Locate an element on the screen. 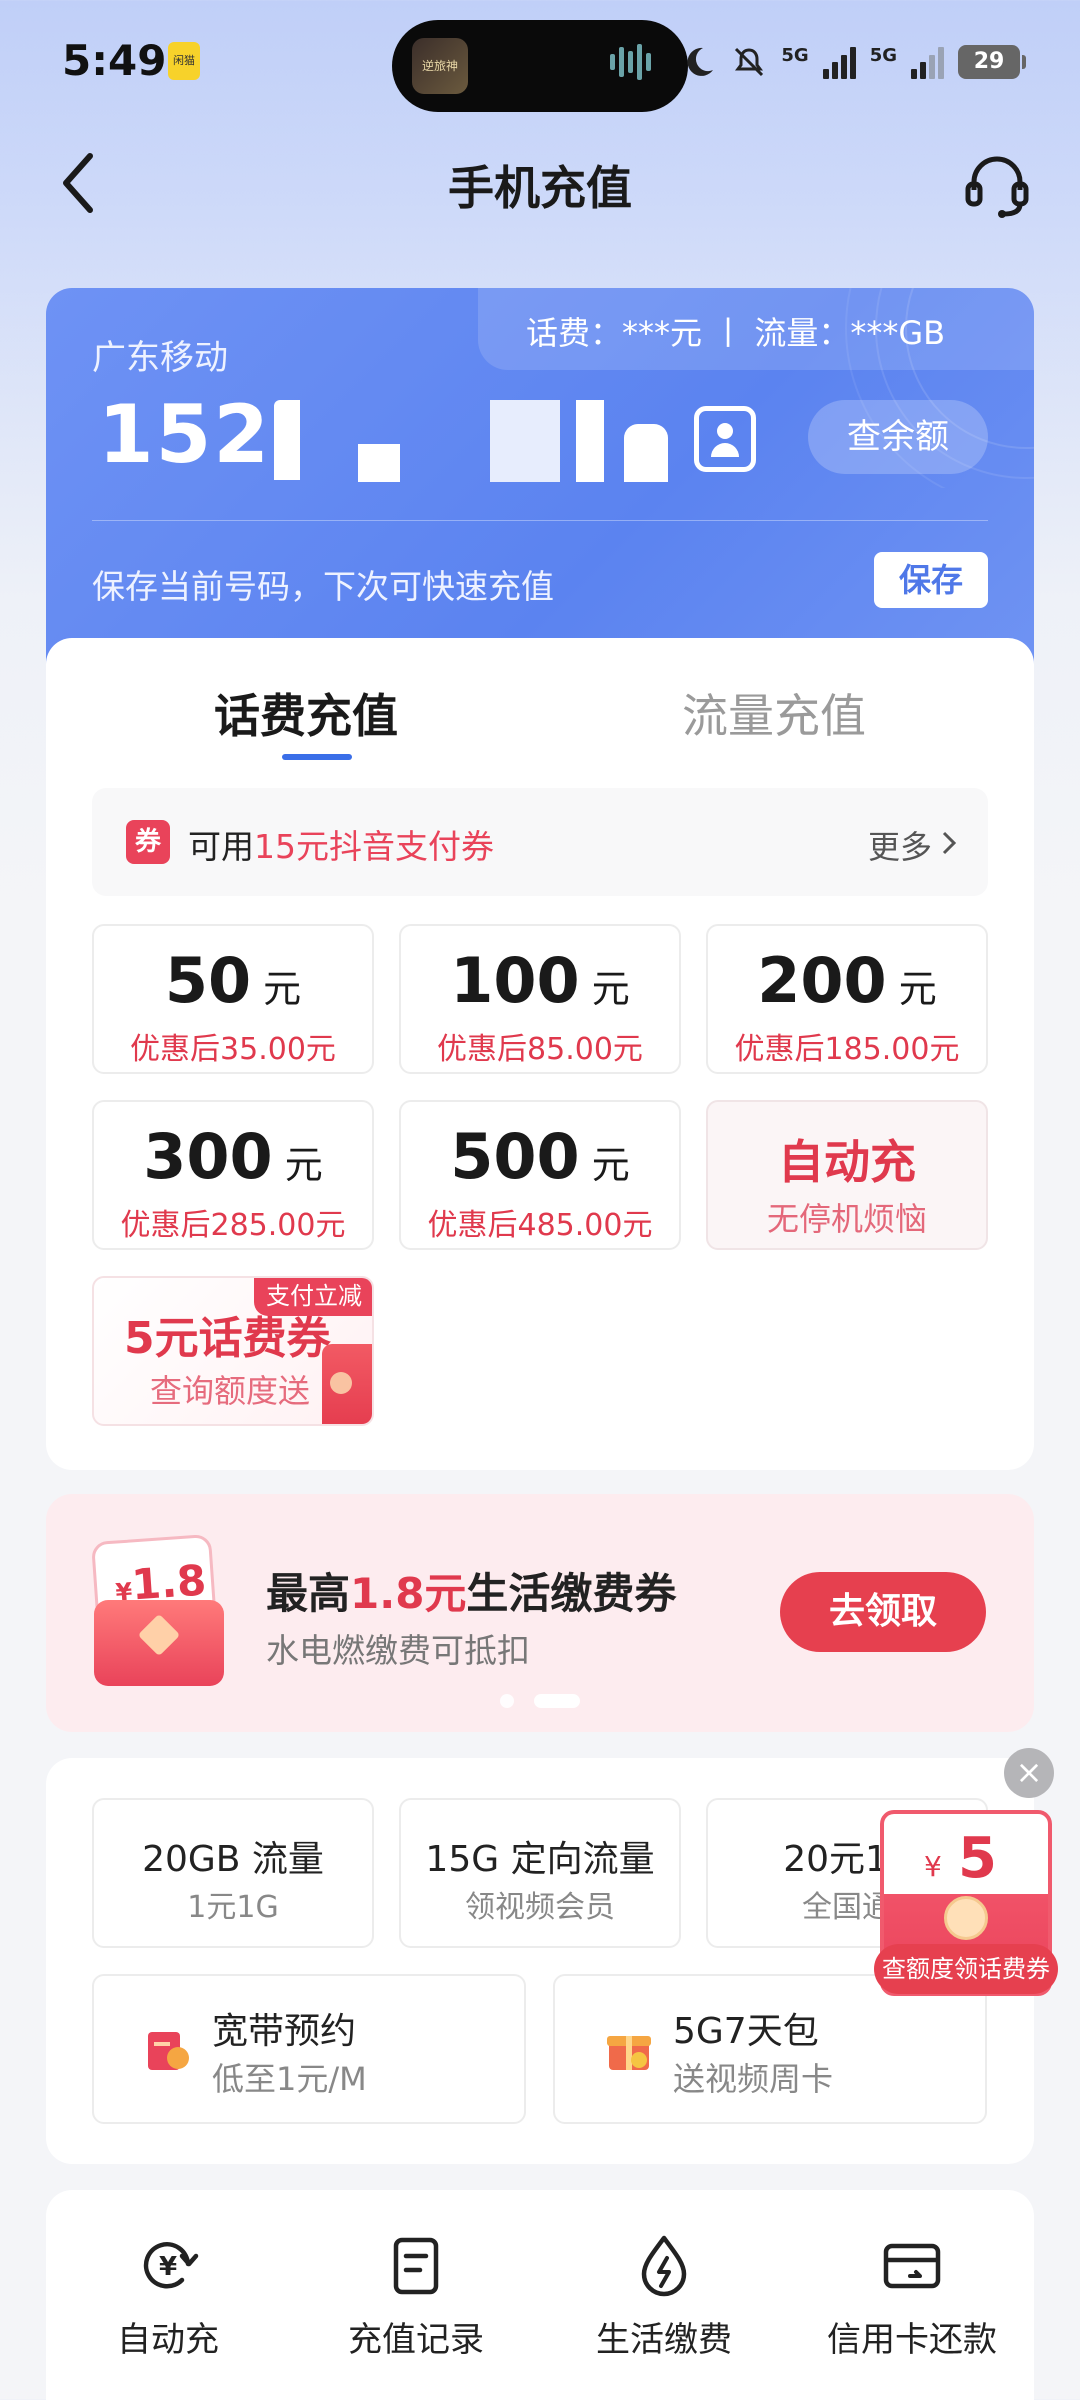 This screenshot has height=2400, width=1080. amount-option-50: 50 元 优惠后35.00元 is located at coordinates (233, 999).